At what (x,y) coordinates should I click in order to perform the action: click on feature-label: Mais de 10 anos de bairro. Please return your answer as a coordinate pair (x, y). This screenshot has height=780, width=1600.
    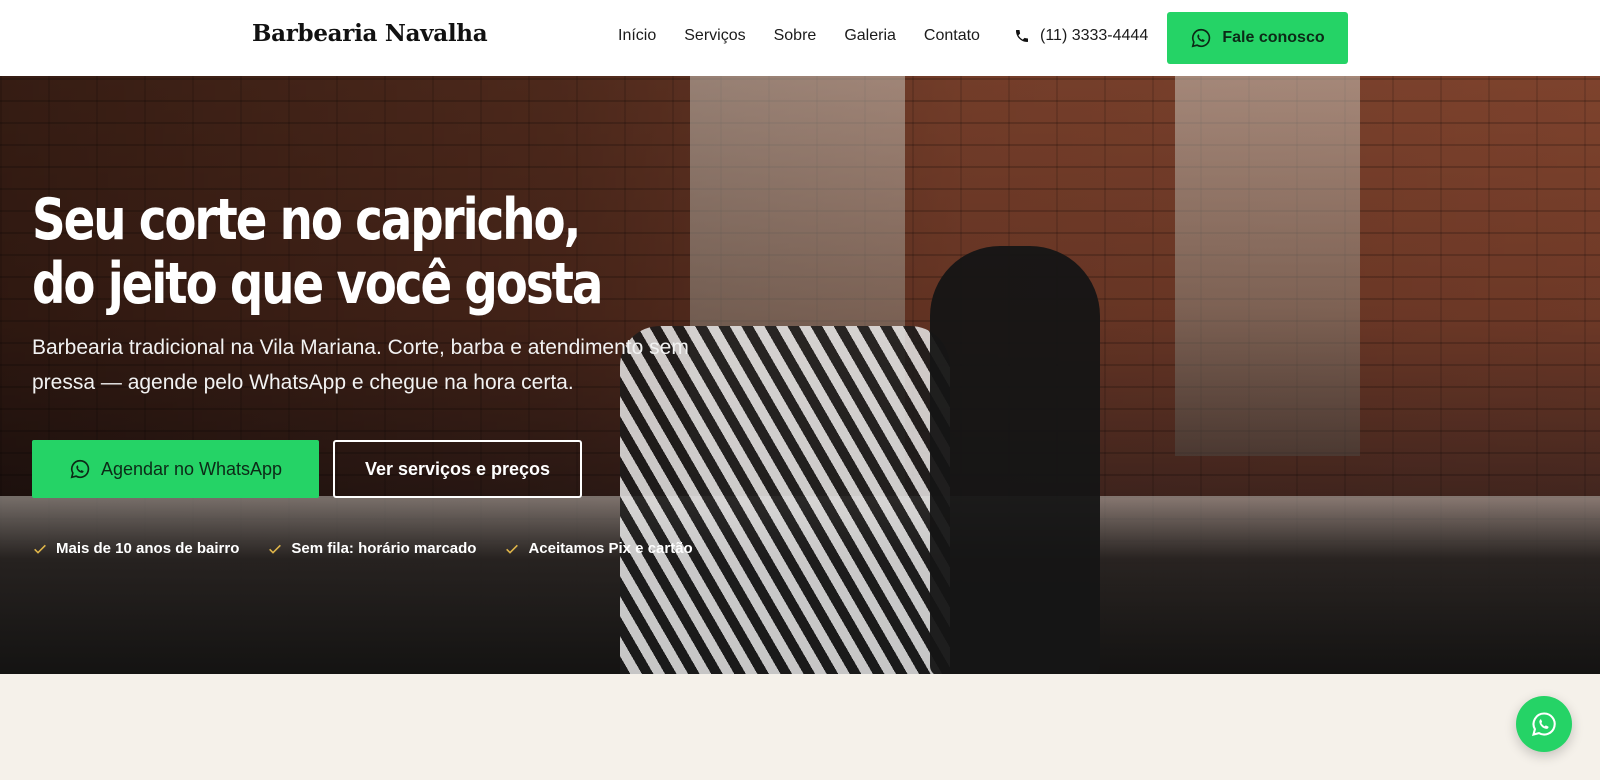
    Looking at the image, I should click on (148, 548).